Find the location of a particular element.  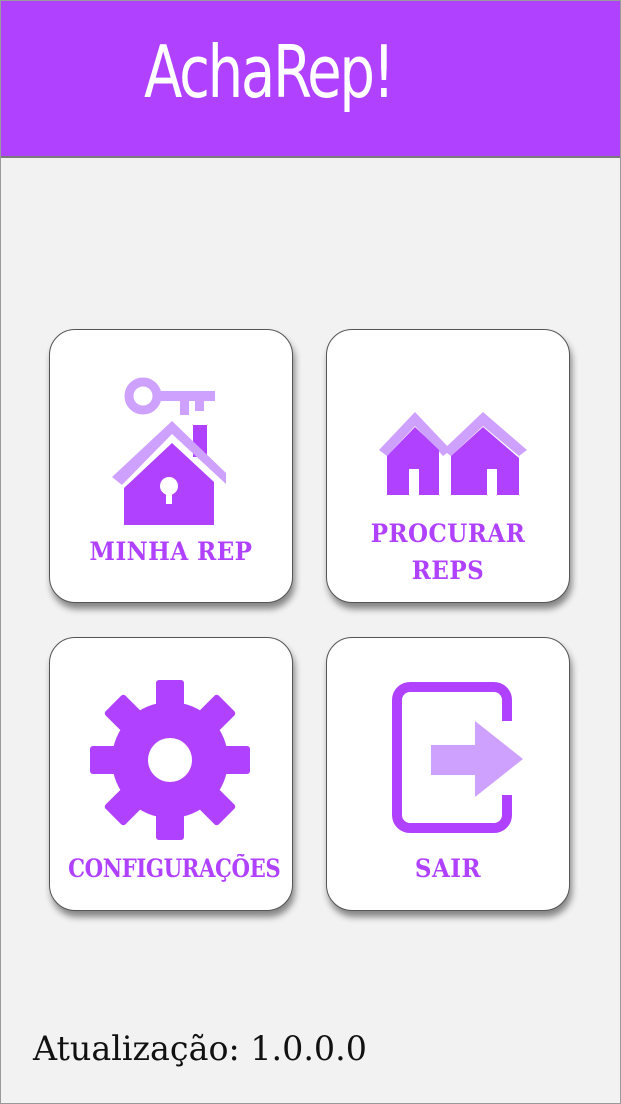

app-header: AchaRep! is located at coordinates (310, 79).